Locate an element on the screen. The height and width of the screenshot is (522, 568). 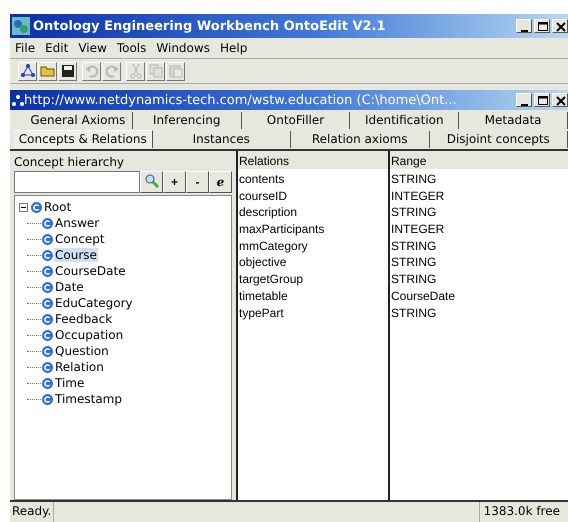
table-cell-text: objective is located at coordinates (263, 263).